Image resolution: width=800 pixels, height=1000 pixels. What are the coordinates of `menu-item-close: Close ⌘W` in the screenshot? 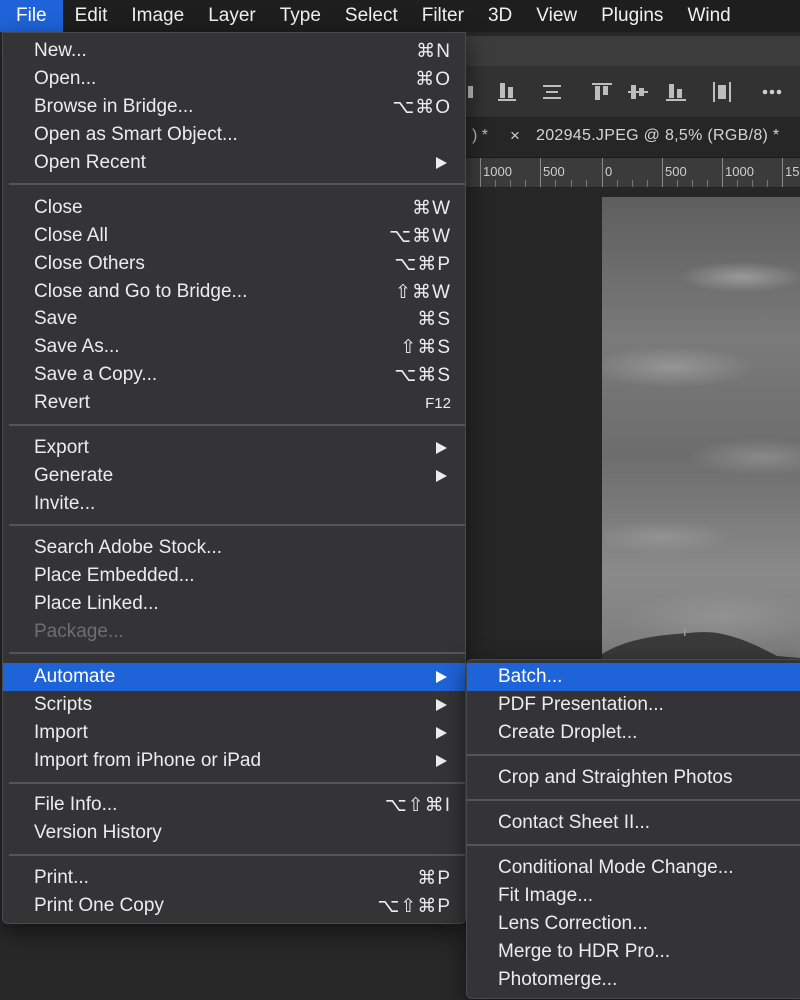 It's located at (234, 208).